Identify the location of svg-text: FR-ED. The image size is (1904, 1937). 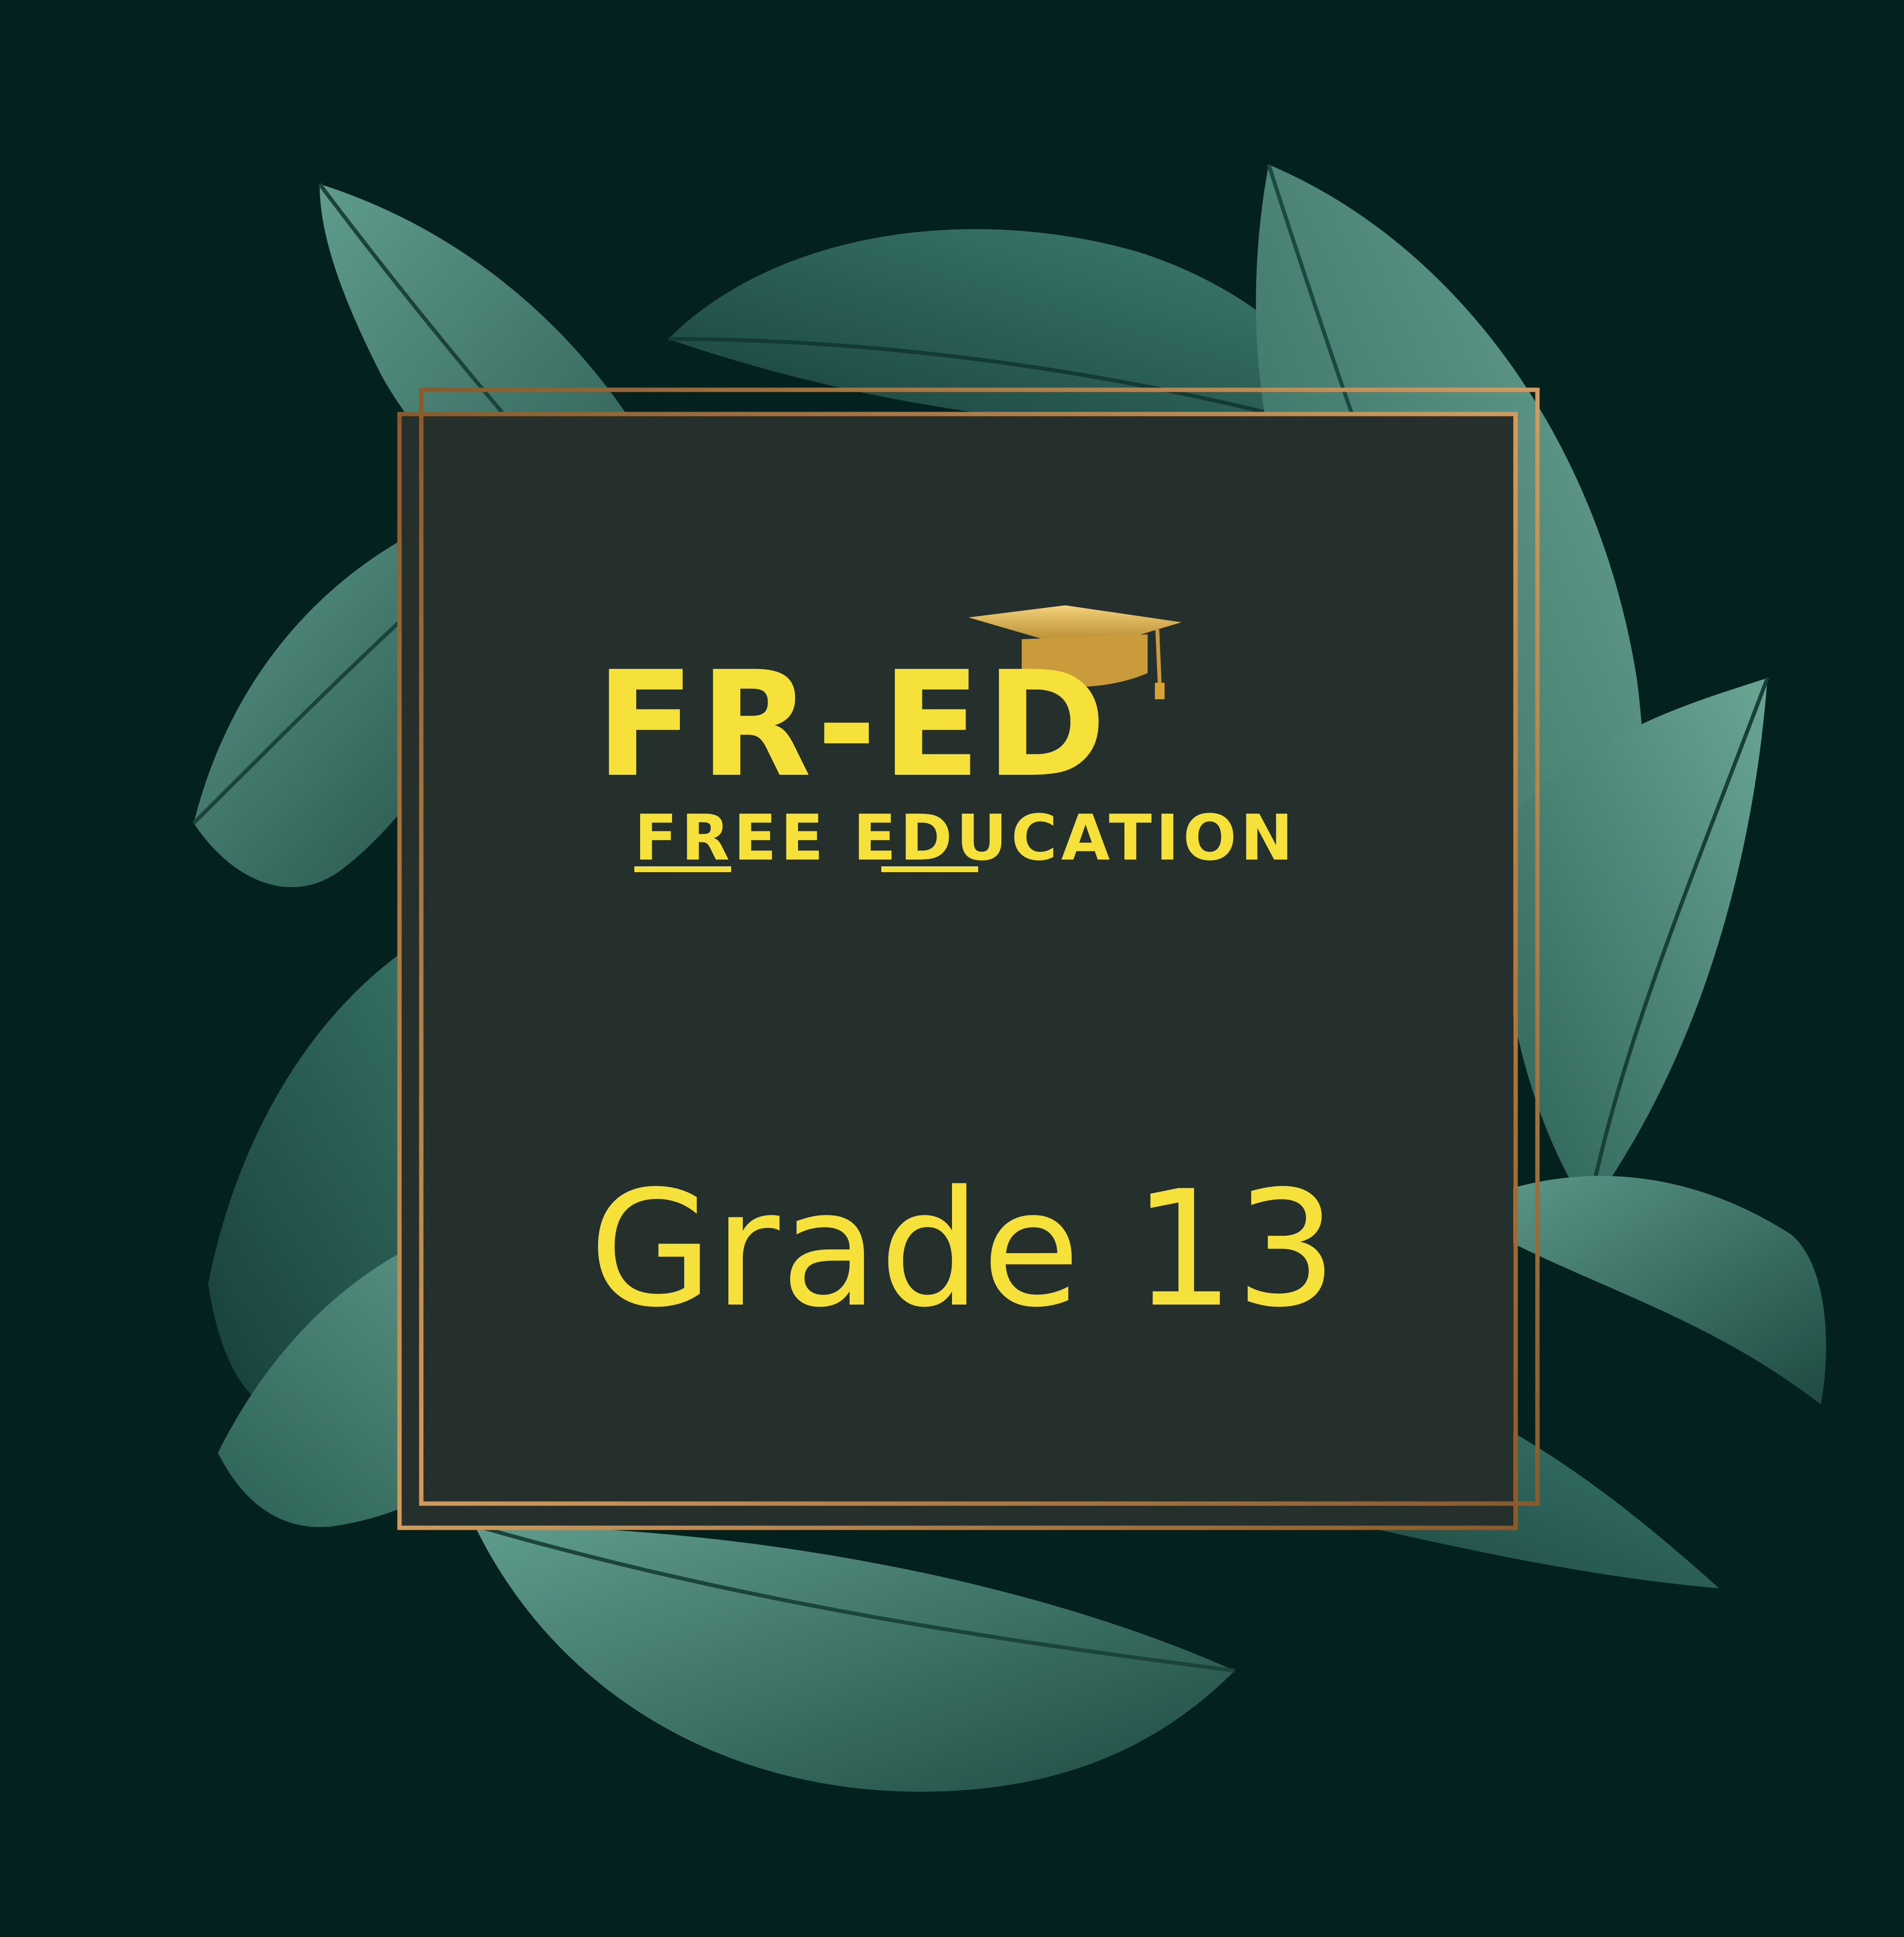
(854, 725).